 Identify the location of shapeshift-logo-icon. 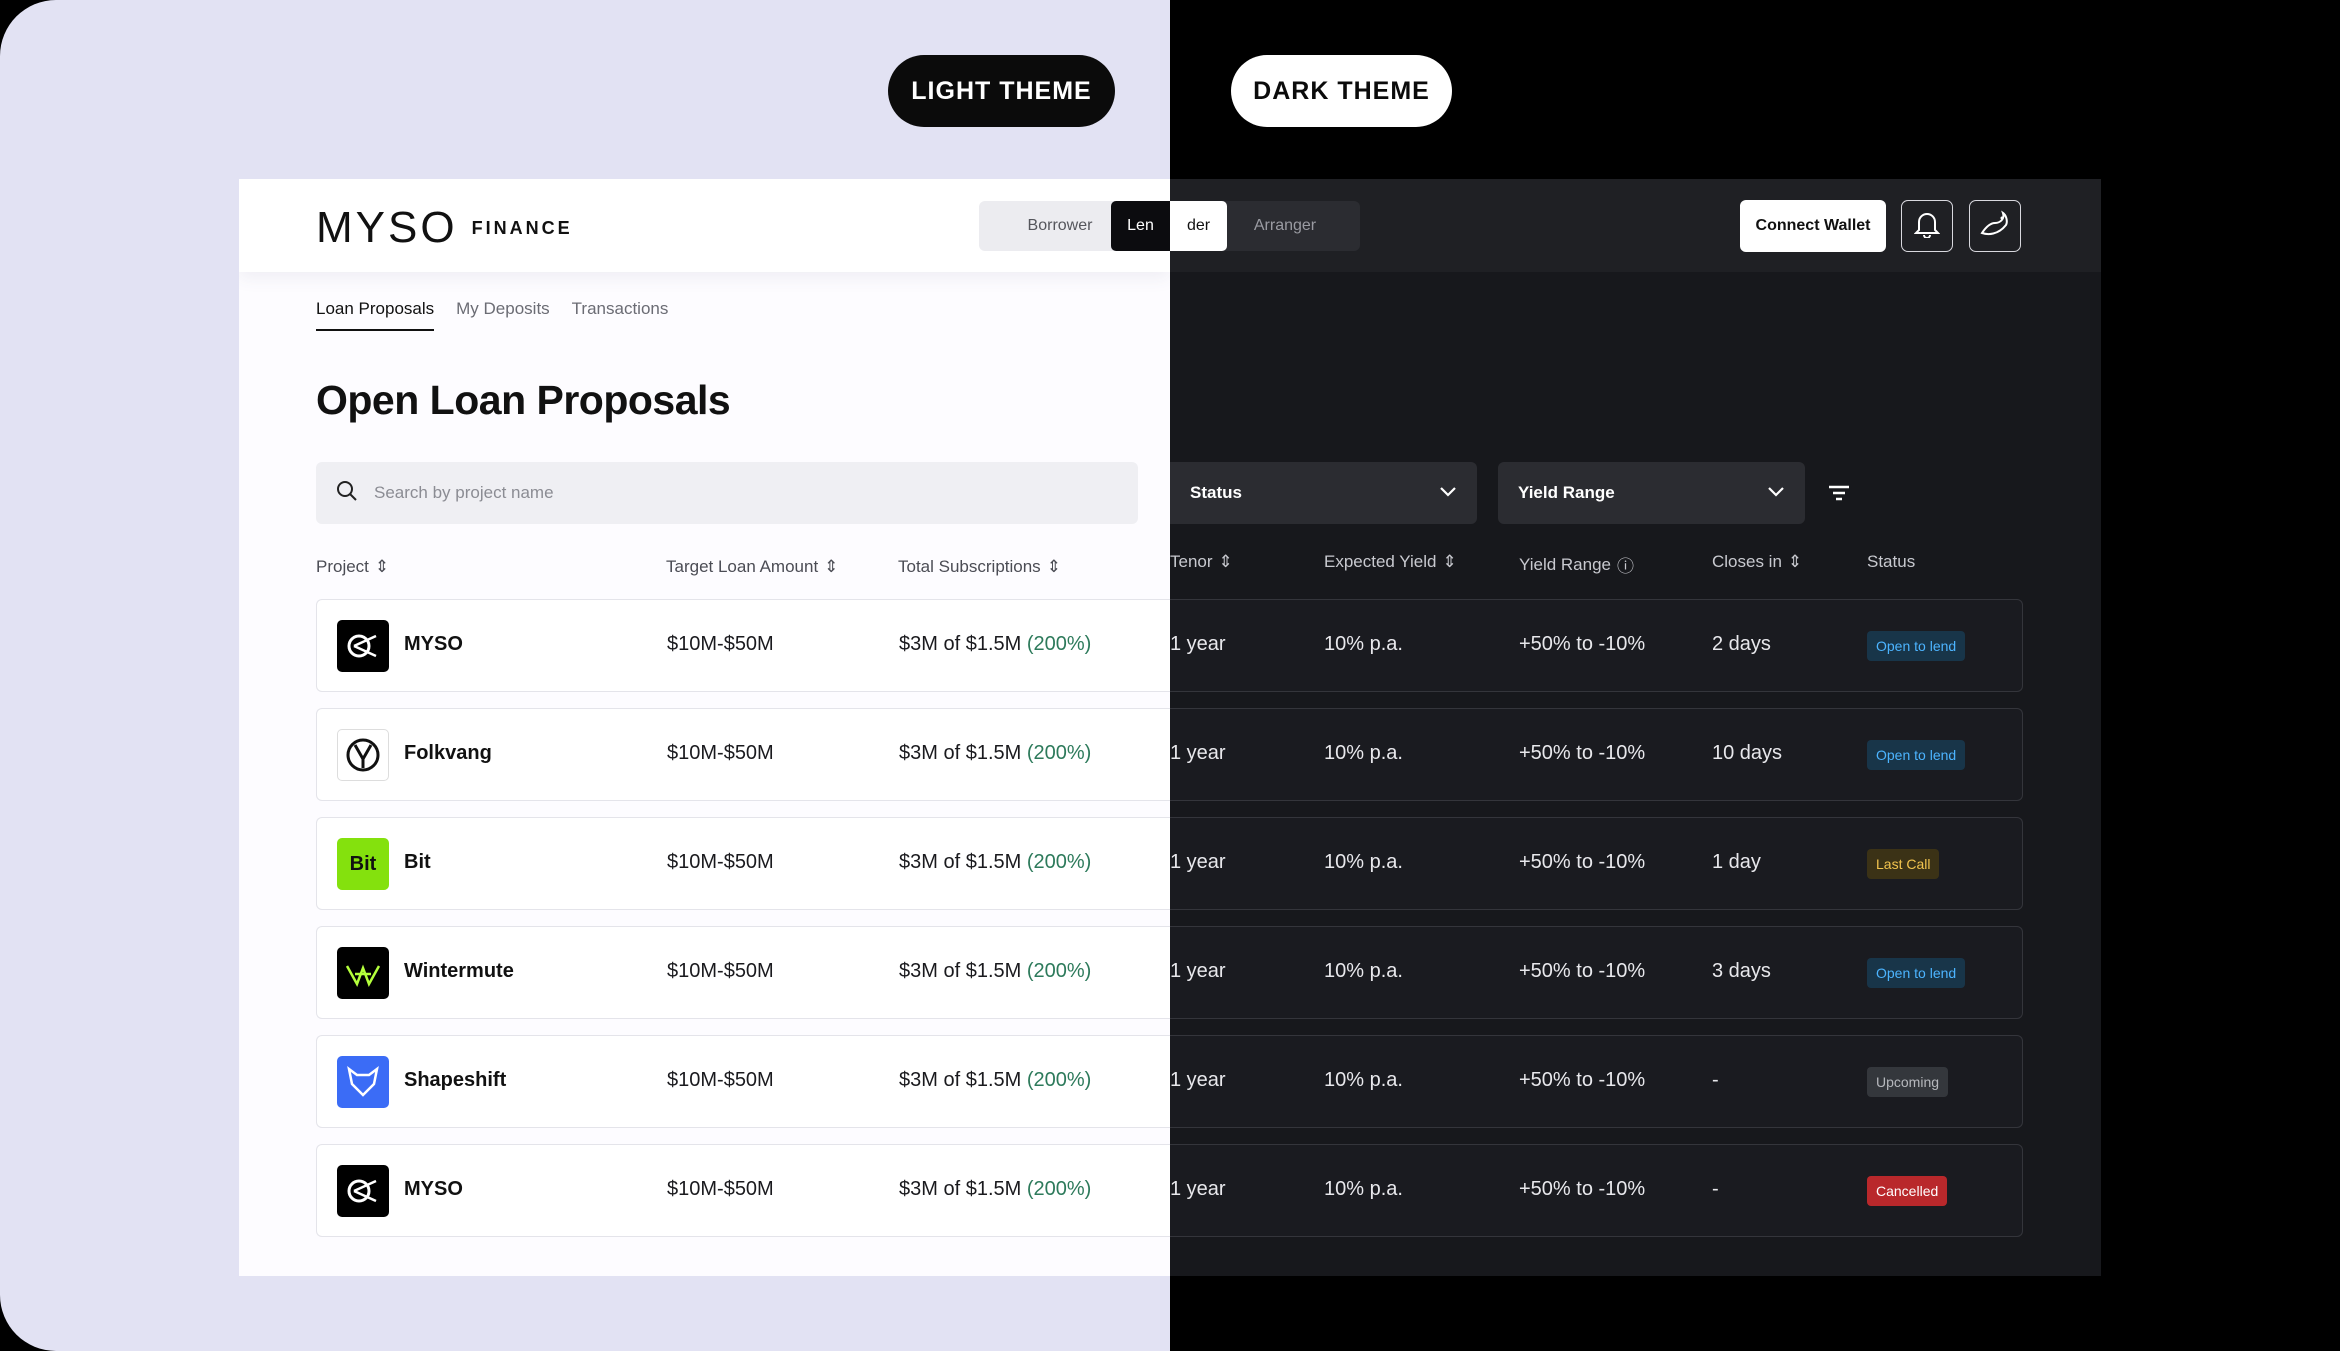
(363, 1082).